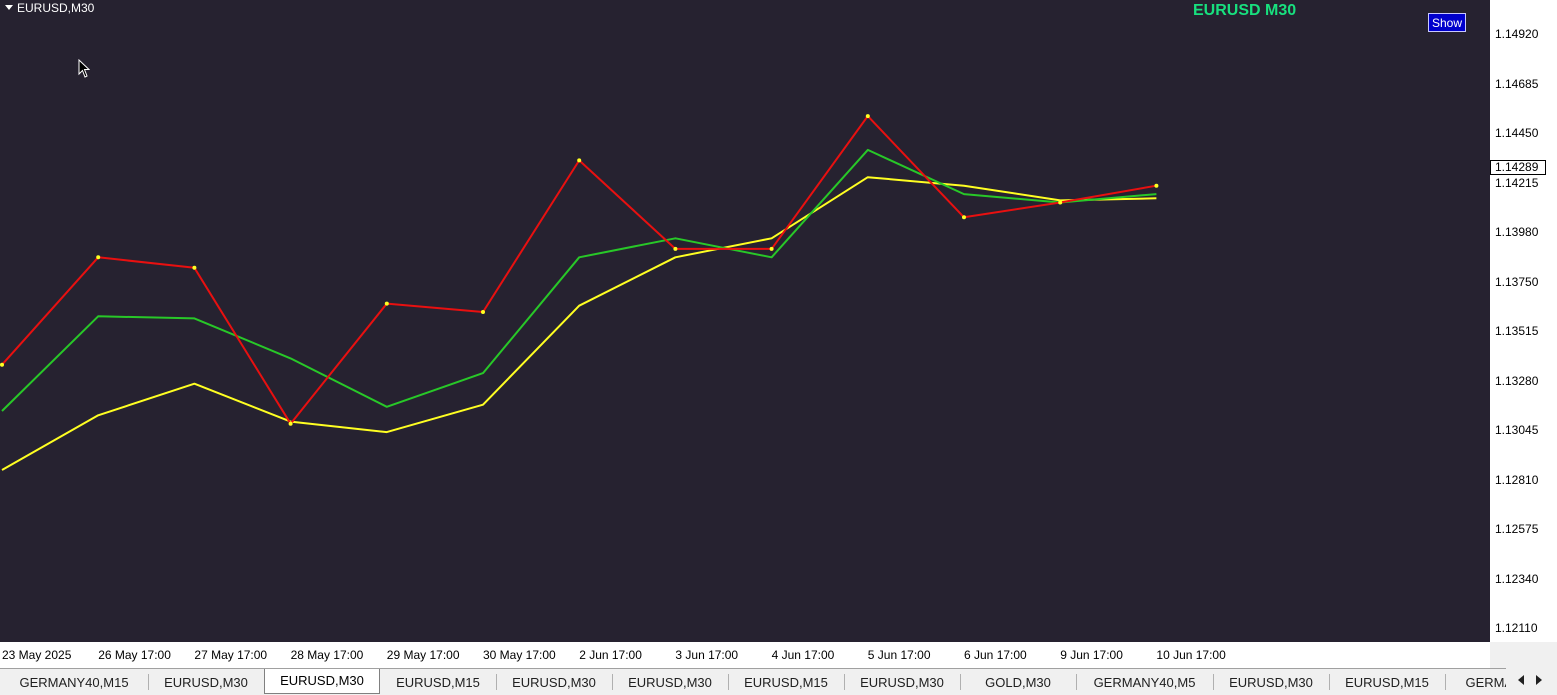  Describe the element at coordinates (1018, 682) in the screenshot. I see `chart-tab: GOLD,M30` at that location.